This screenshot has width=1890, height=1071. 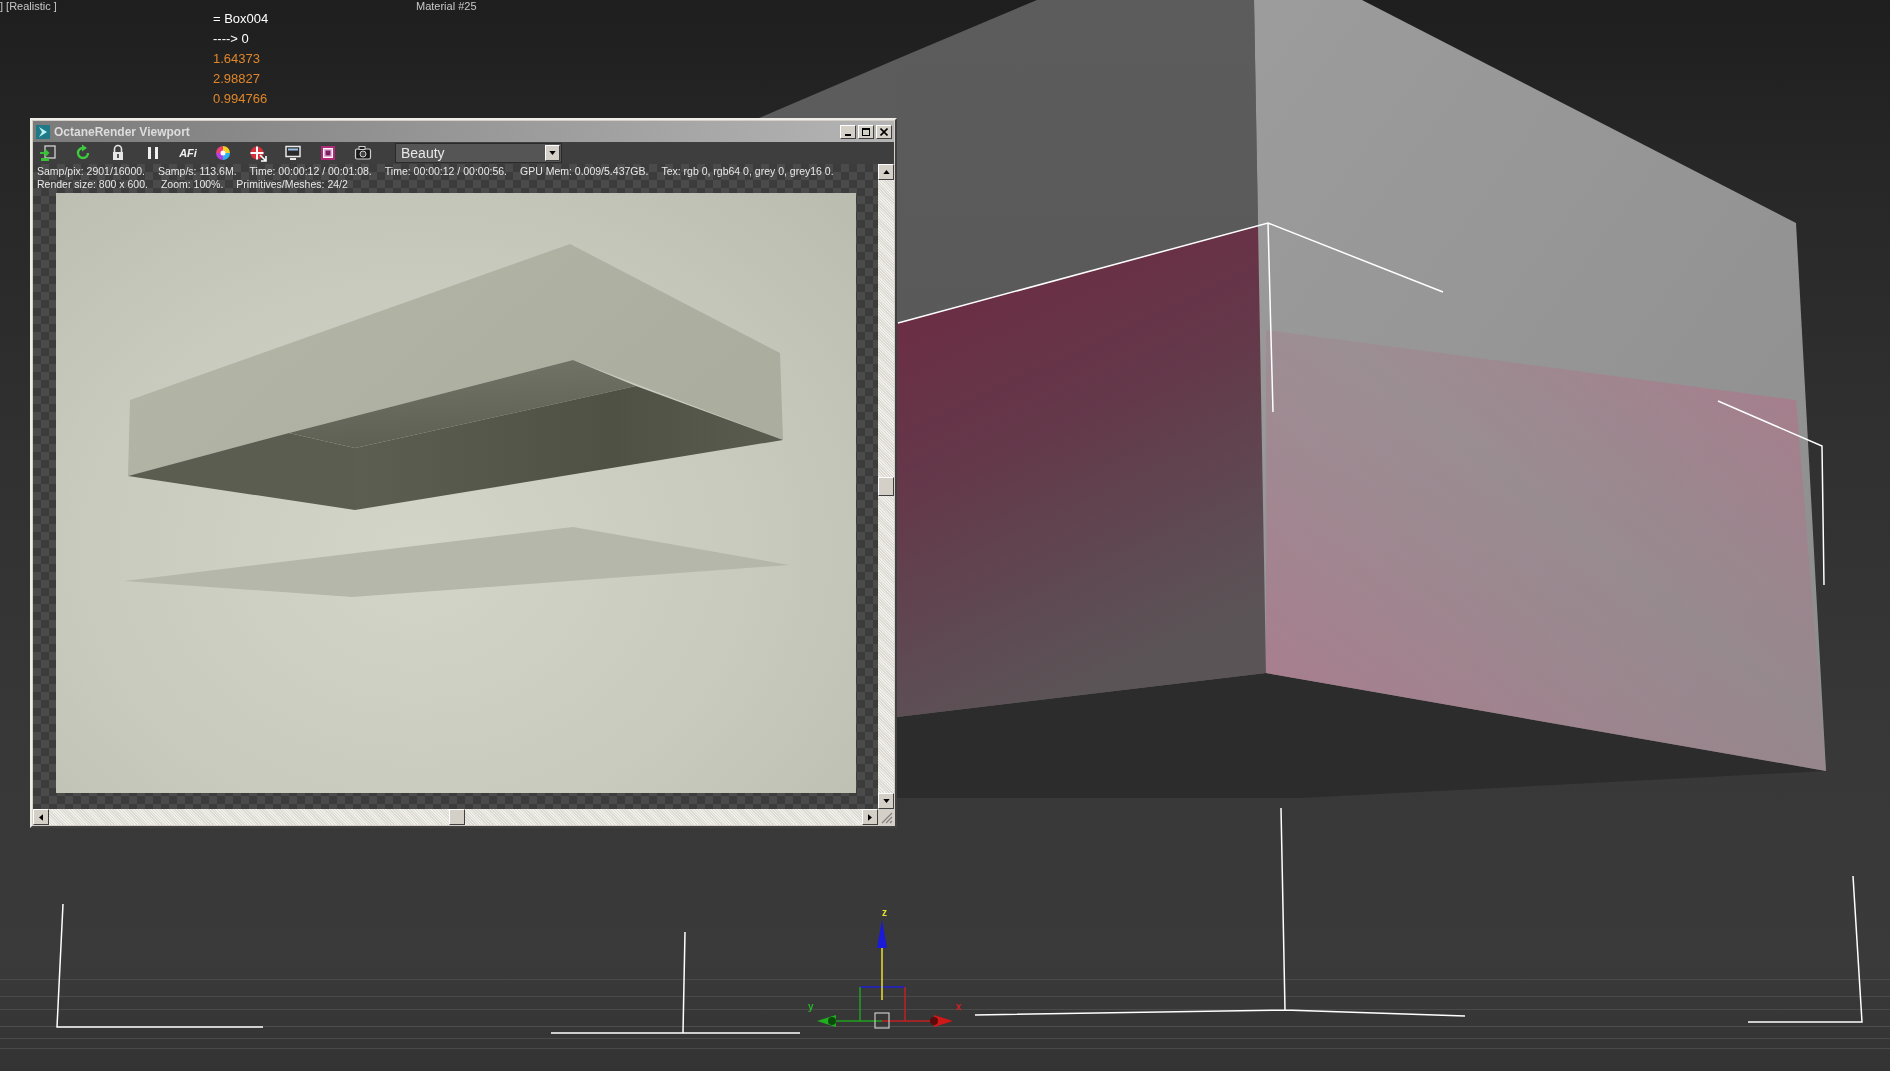 I want to click on camera-icon, so click(x=363, y=153).